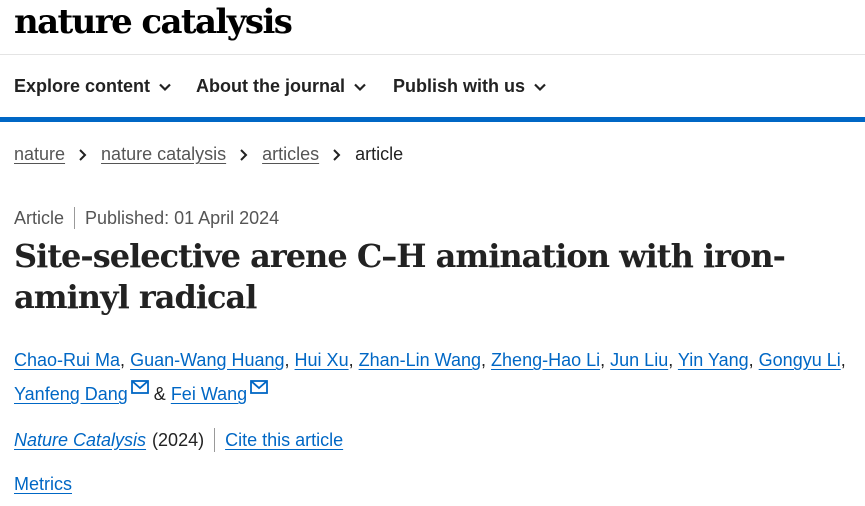  I want to click on breadcrumb-current: article, so click(379, 154).